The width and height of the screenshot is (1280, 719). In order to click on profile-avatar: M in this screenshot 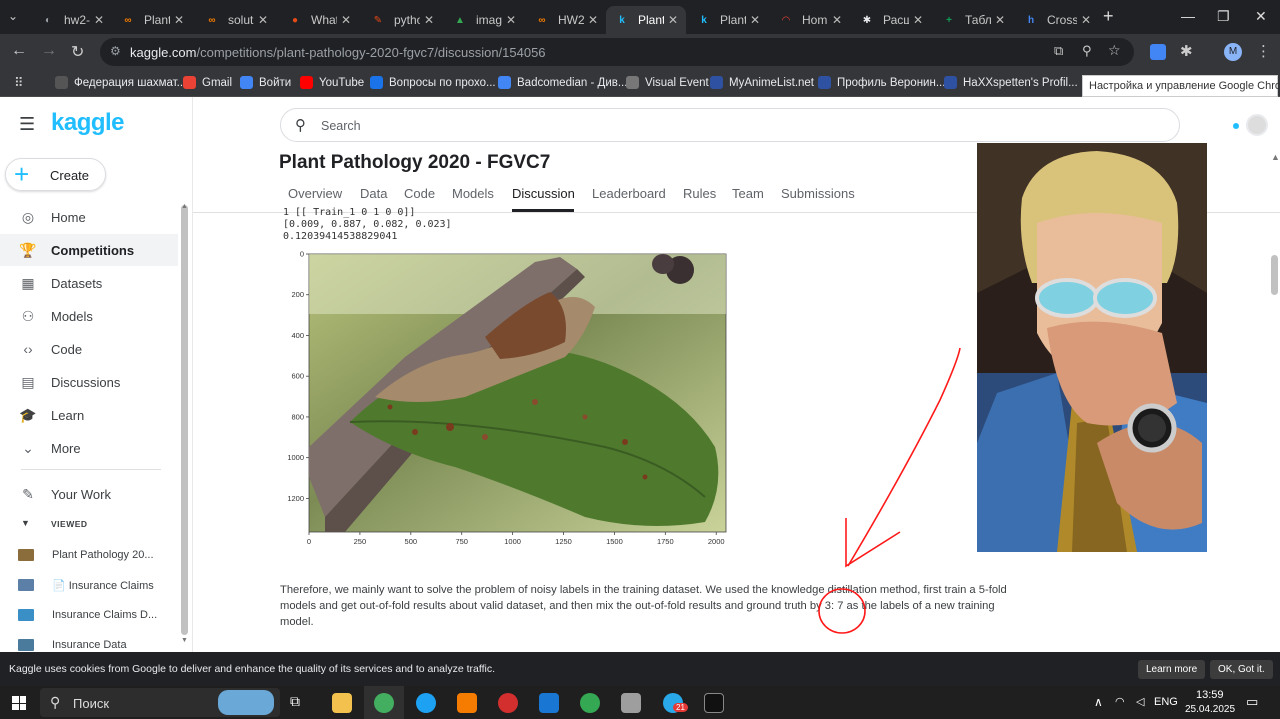, I will do `click(1233, 52)`.